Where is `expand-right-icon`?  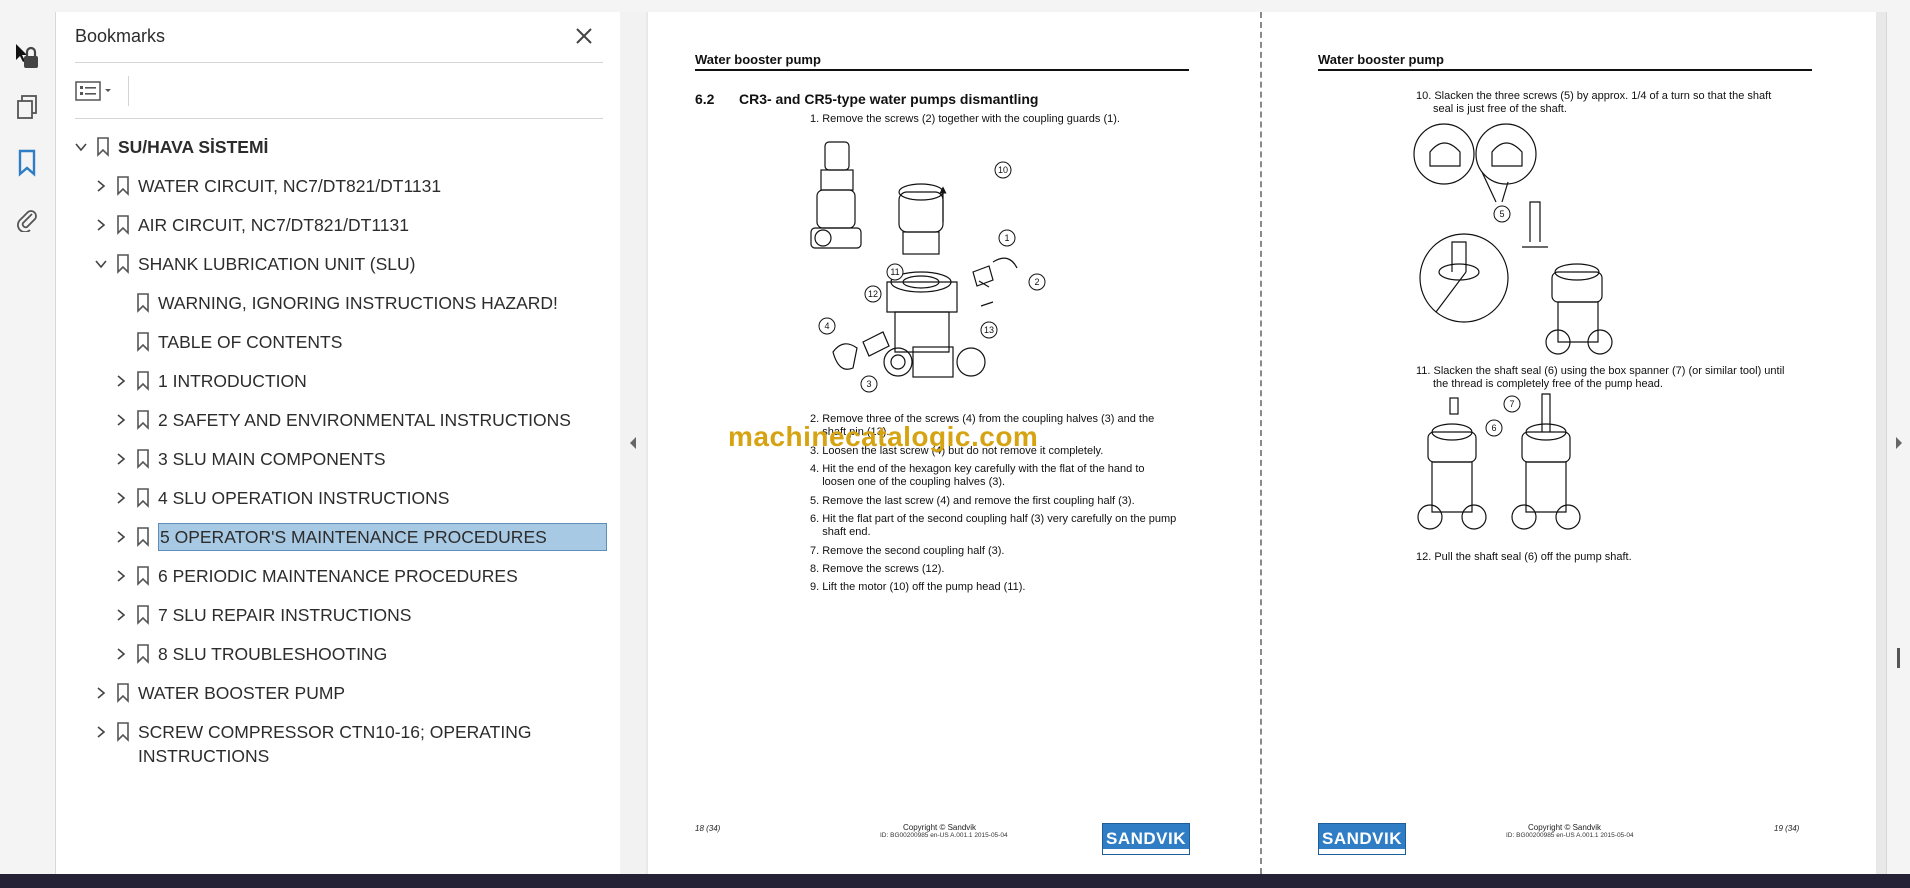
expand-right-icon is located at coordinates (1899, 443).